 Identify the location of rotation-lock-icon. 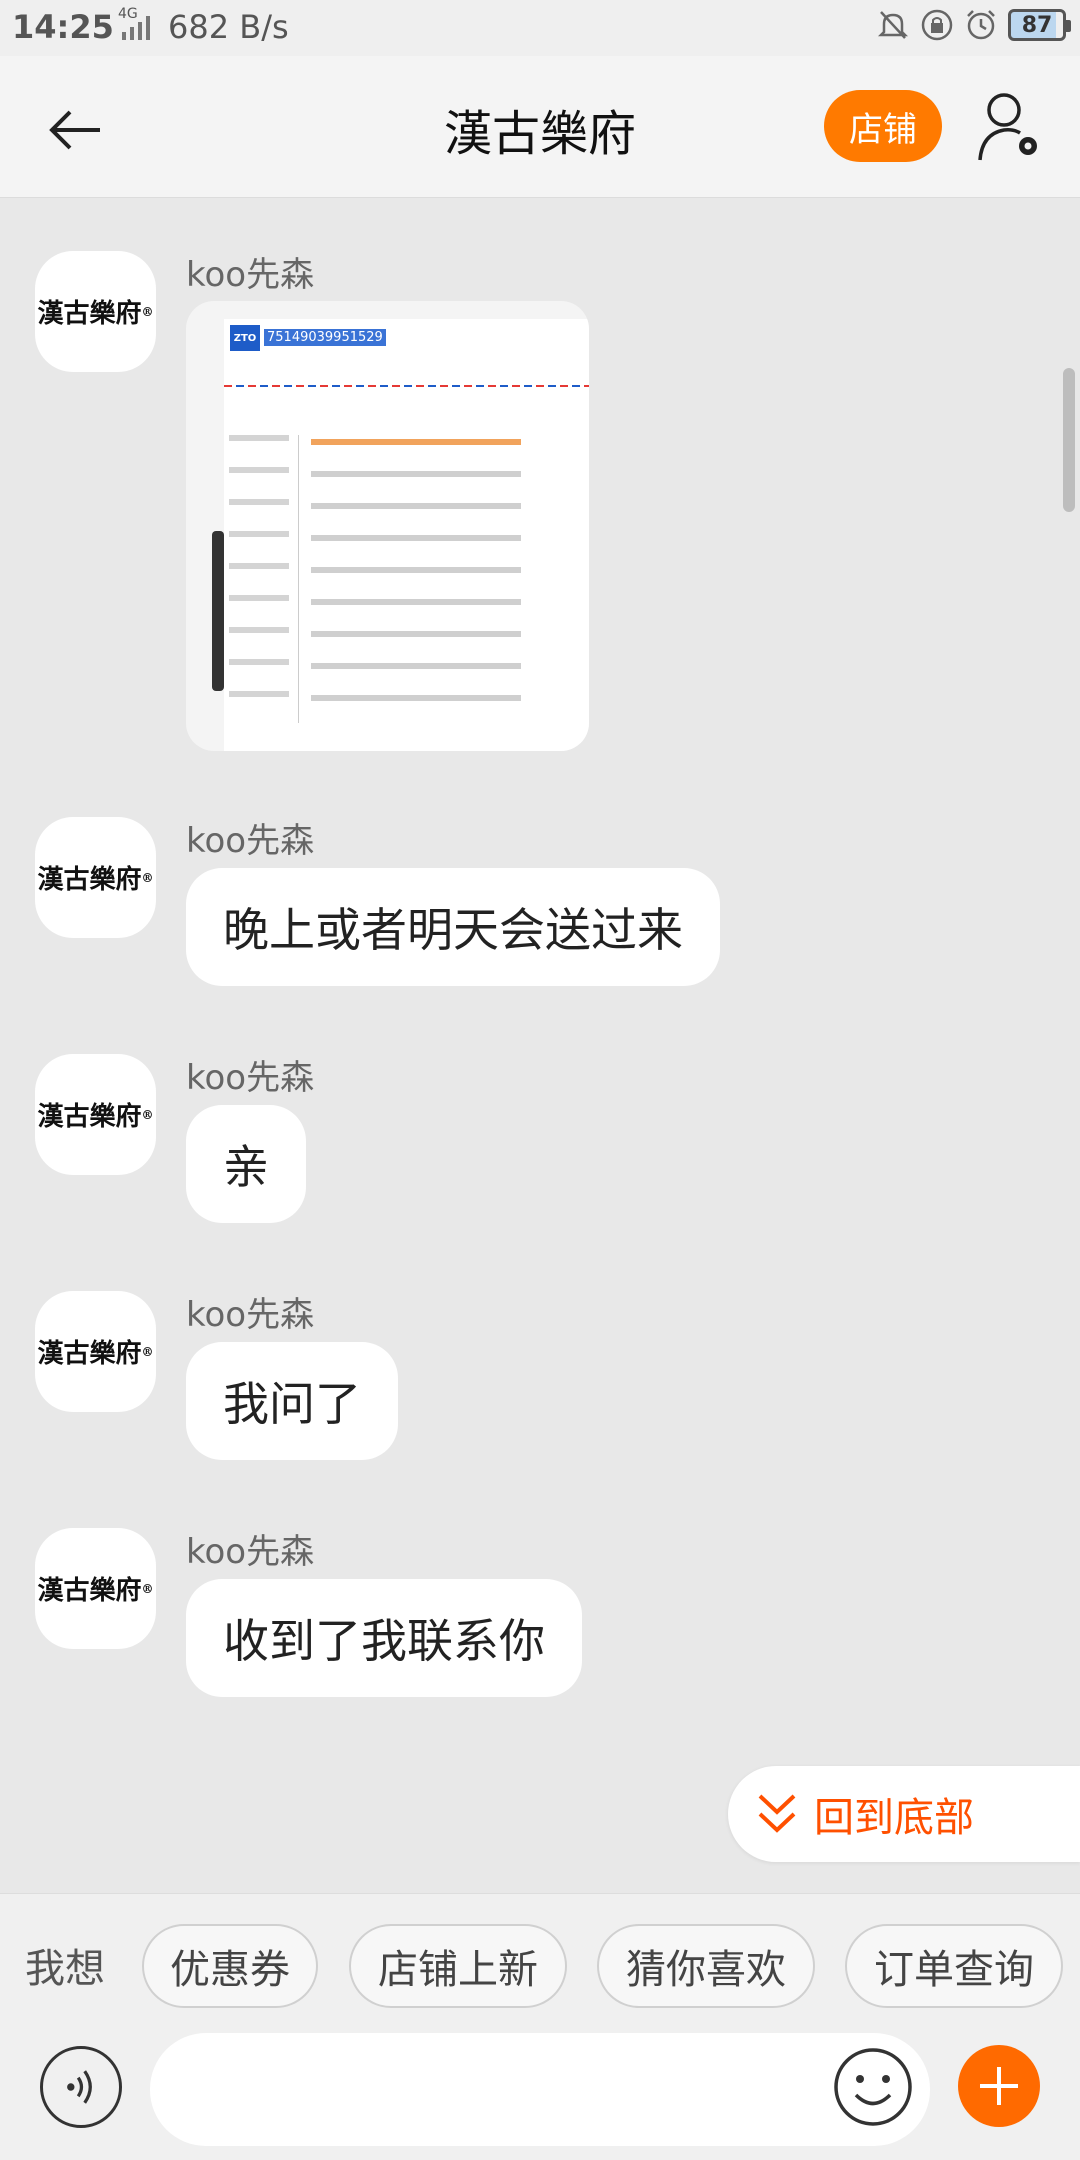
(937, 25).